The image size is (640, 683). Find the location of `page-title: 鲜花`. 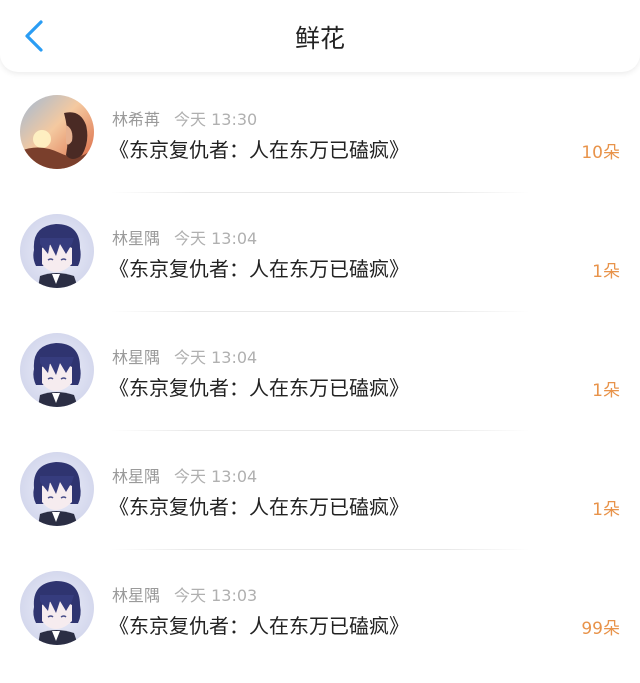

page-title: 鲜花 is located at coordinates (319, 38).